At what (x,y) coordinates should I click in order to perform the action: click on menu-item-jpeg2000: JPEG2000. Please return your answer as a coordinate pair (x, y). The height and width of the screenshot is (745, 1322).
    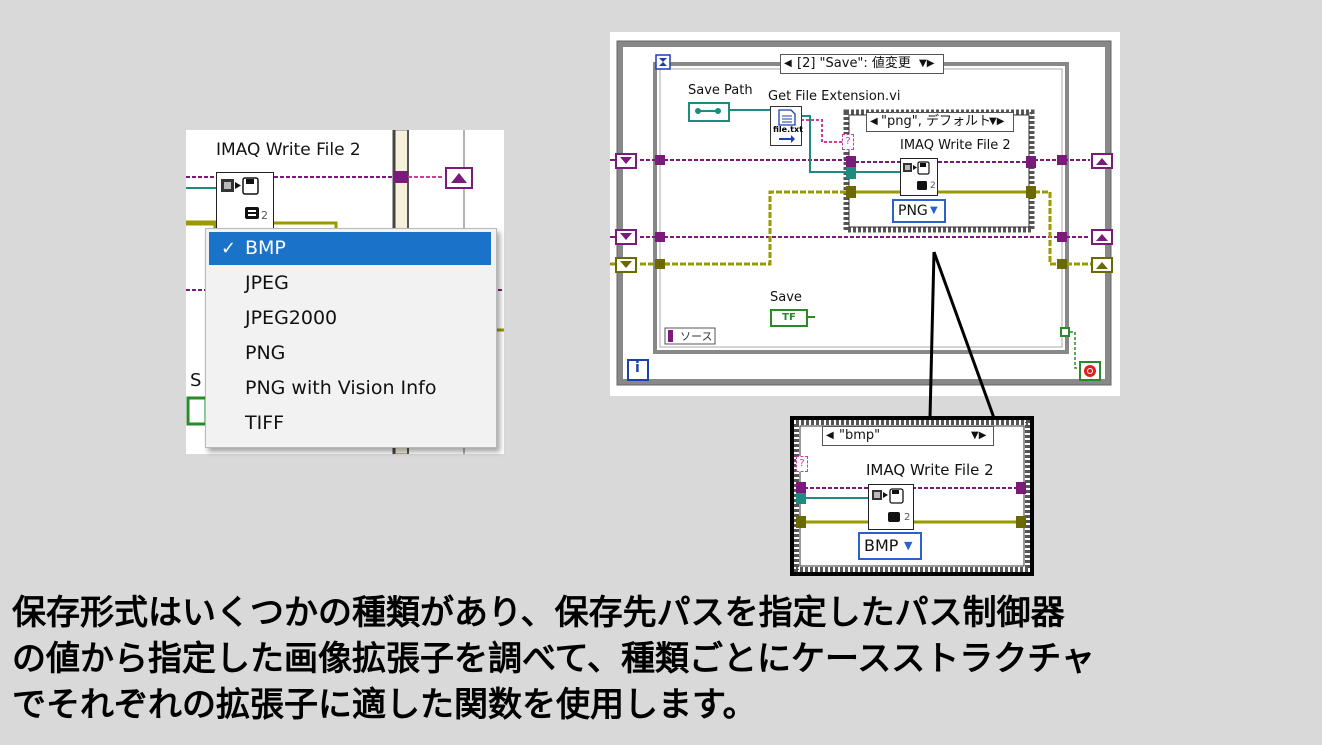
    Looking at the image, I should click on (350, 318).